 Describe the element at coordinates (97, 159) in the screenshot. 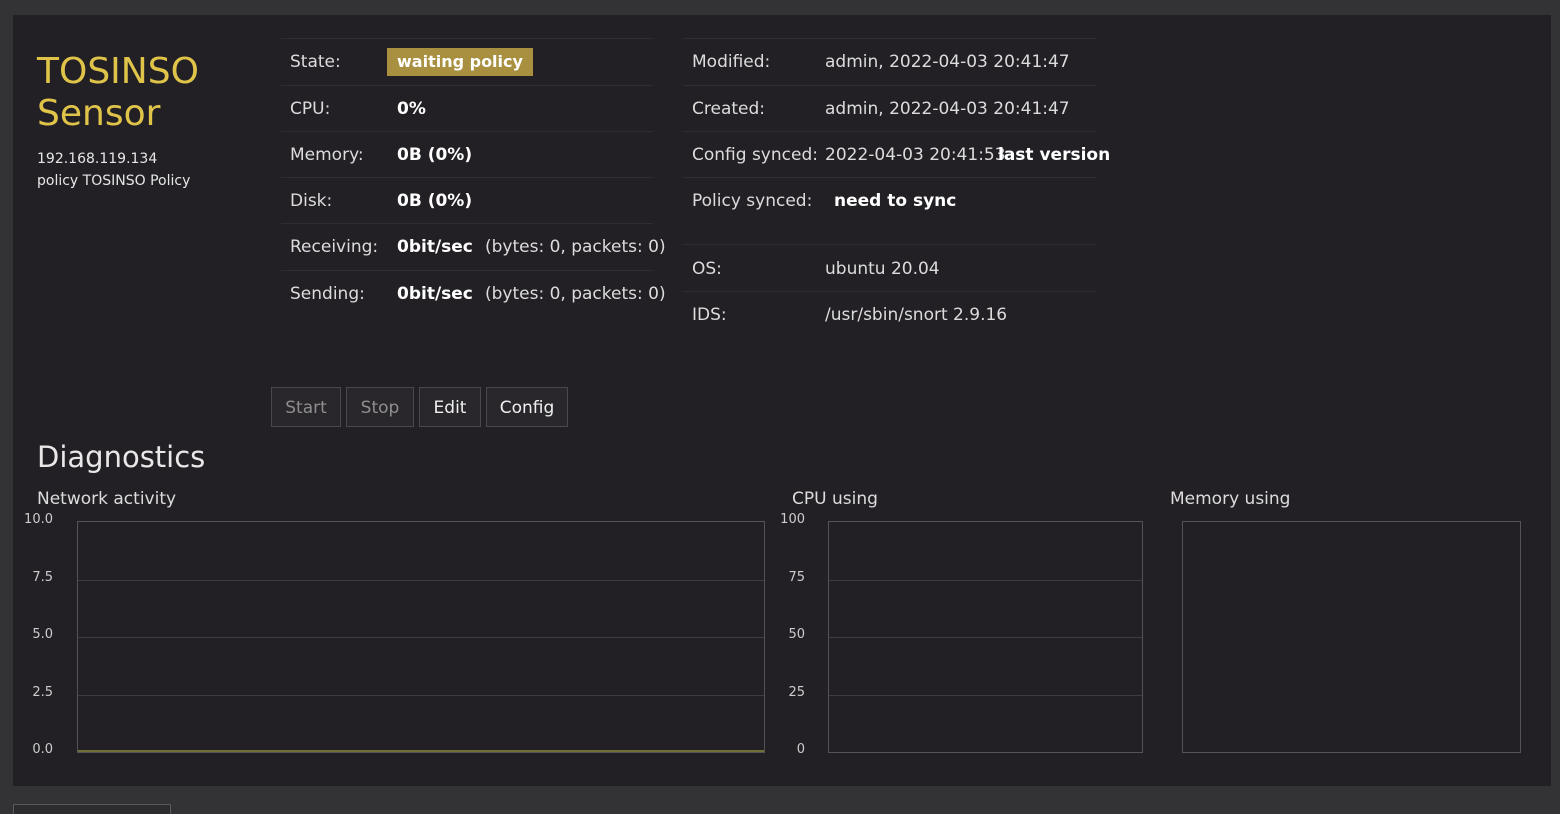

I see `sensor-ip: 192.168.119.134` at that location.